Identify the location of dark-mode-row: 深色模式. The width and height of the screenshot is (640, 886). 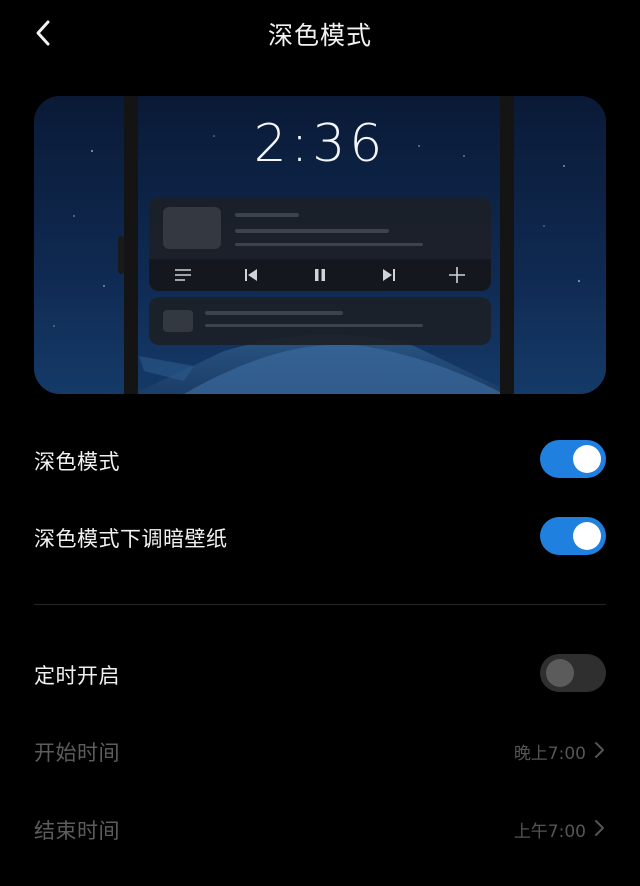
(320, 460).